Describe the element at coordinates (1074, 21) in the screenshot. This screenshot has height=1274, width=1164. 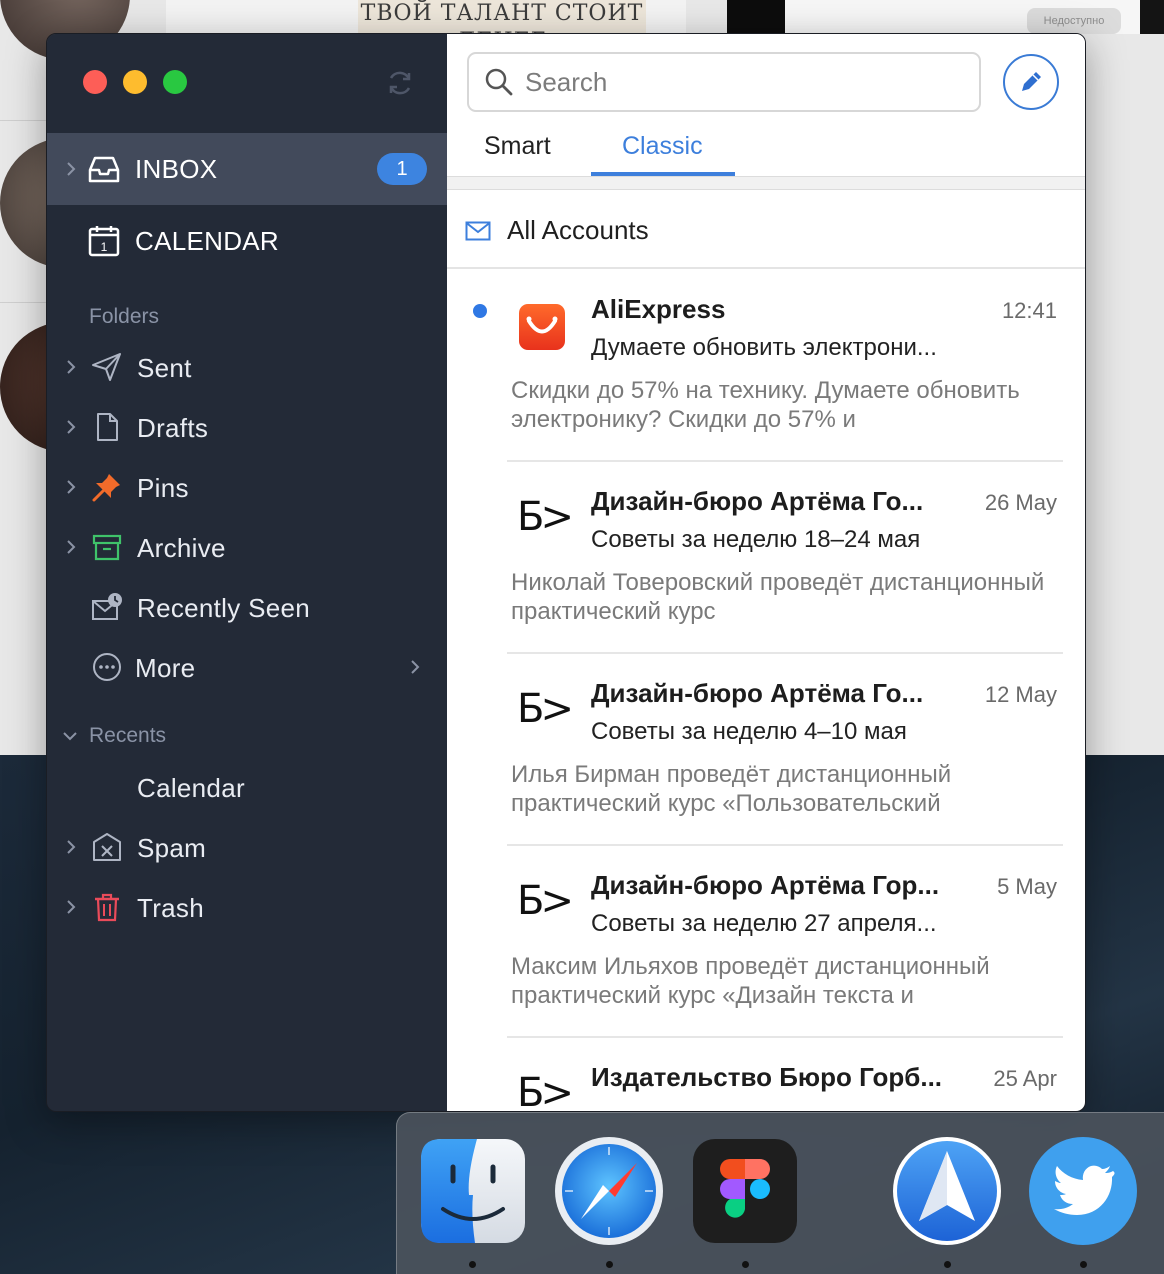
I see `background-pill: Недоступно` at that location.